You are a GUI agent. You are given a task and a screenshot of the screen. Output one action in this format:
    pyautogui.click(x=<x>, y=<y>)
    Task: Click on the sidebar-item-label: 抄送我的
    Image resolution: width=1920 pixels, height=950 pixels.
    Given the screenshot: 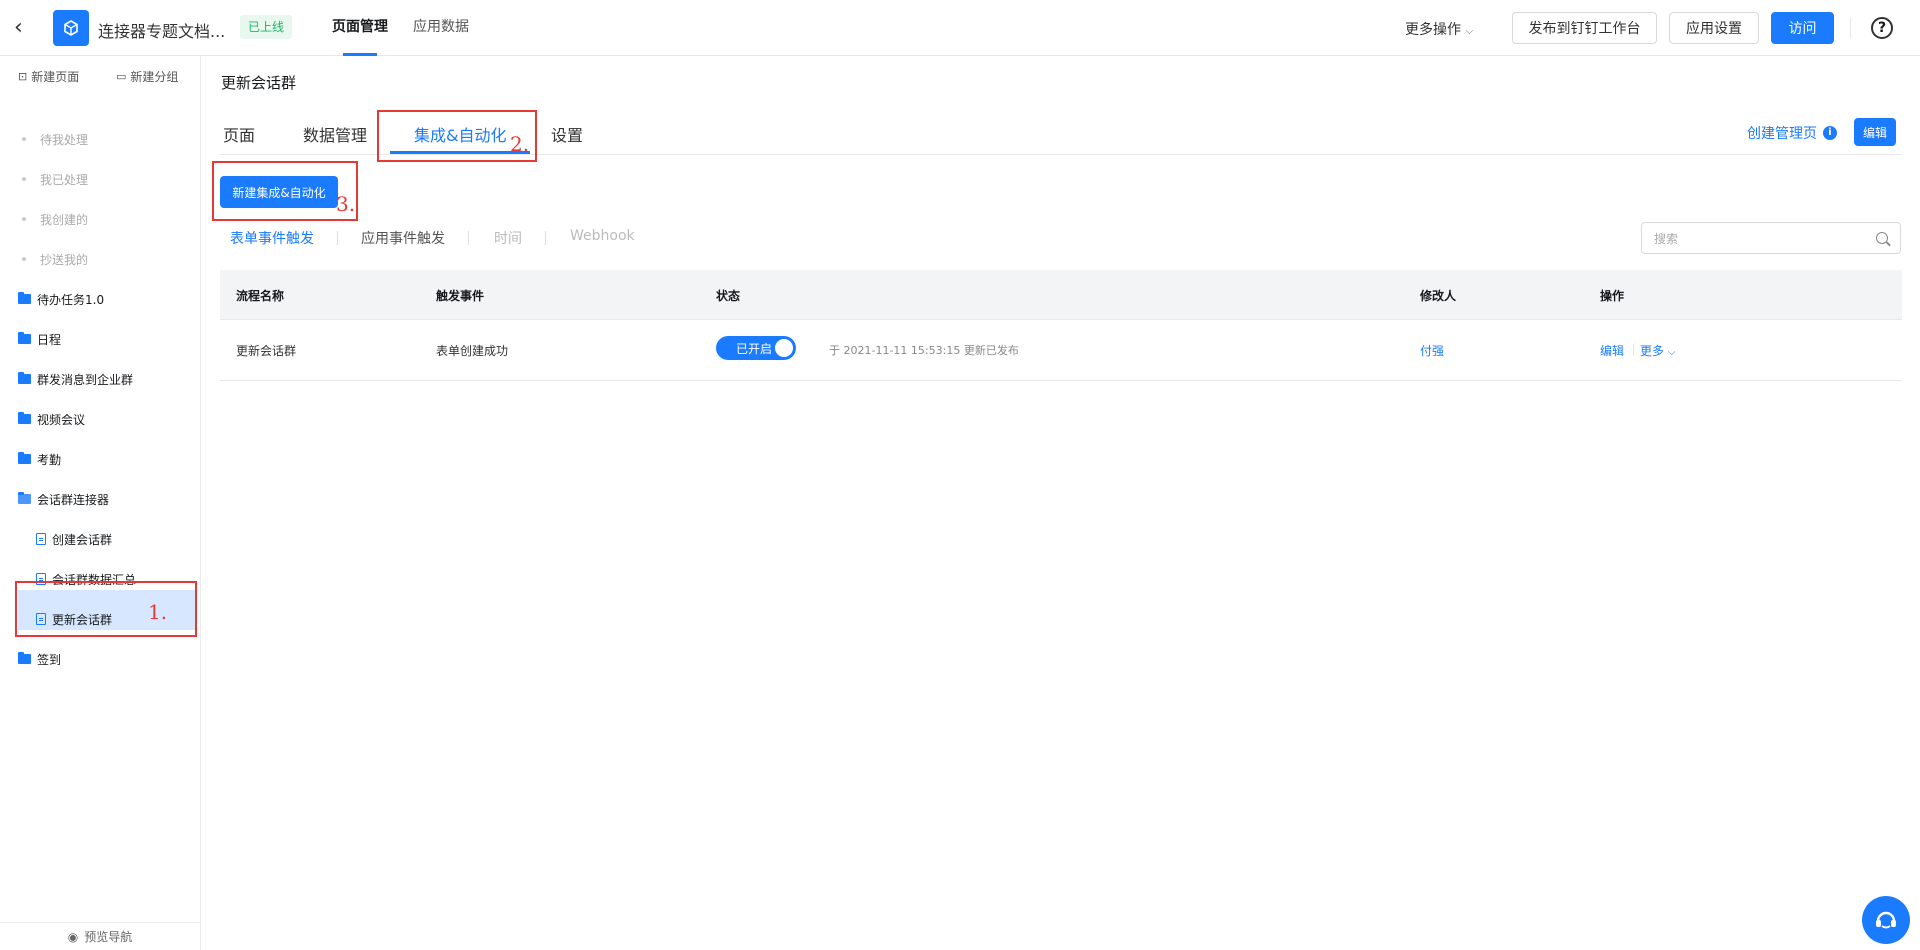 What is the action you would take?
    pyautogui.click(x=64, y=259)
    